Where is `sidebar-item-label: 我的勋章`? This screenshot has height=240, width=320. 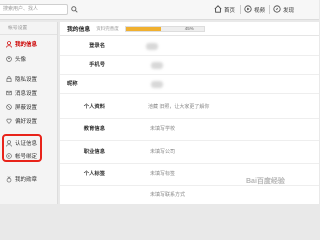 sidebar-item-label: 我的勋章 is located at coordinates (26, 180).